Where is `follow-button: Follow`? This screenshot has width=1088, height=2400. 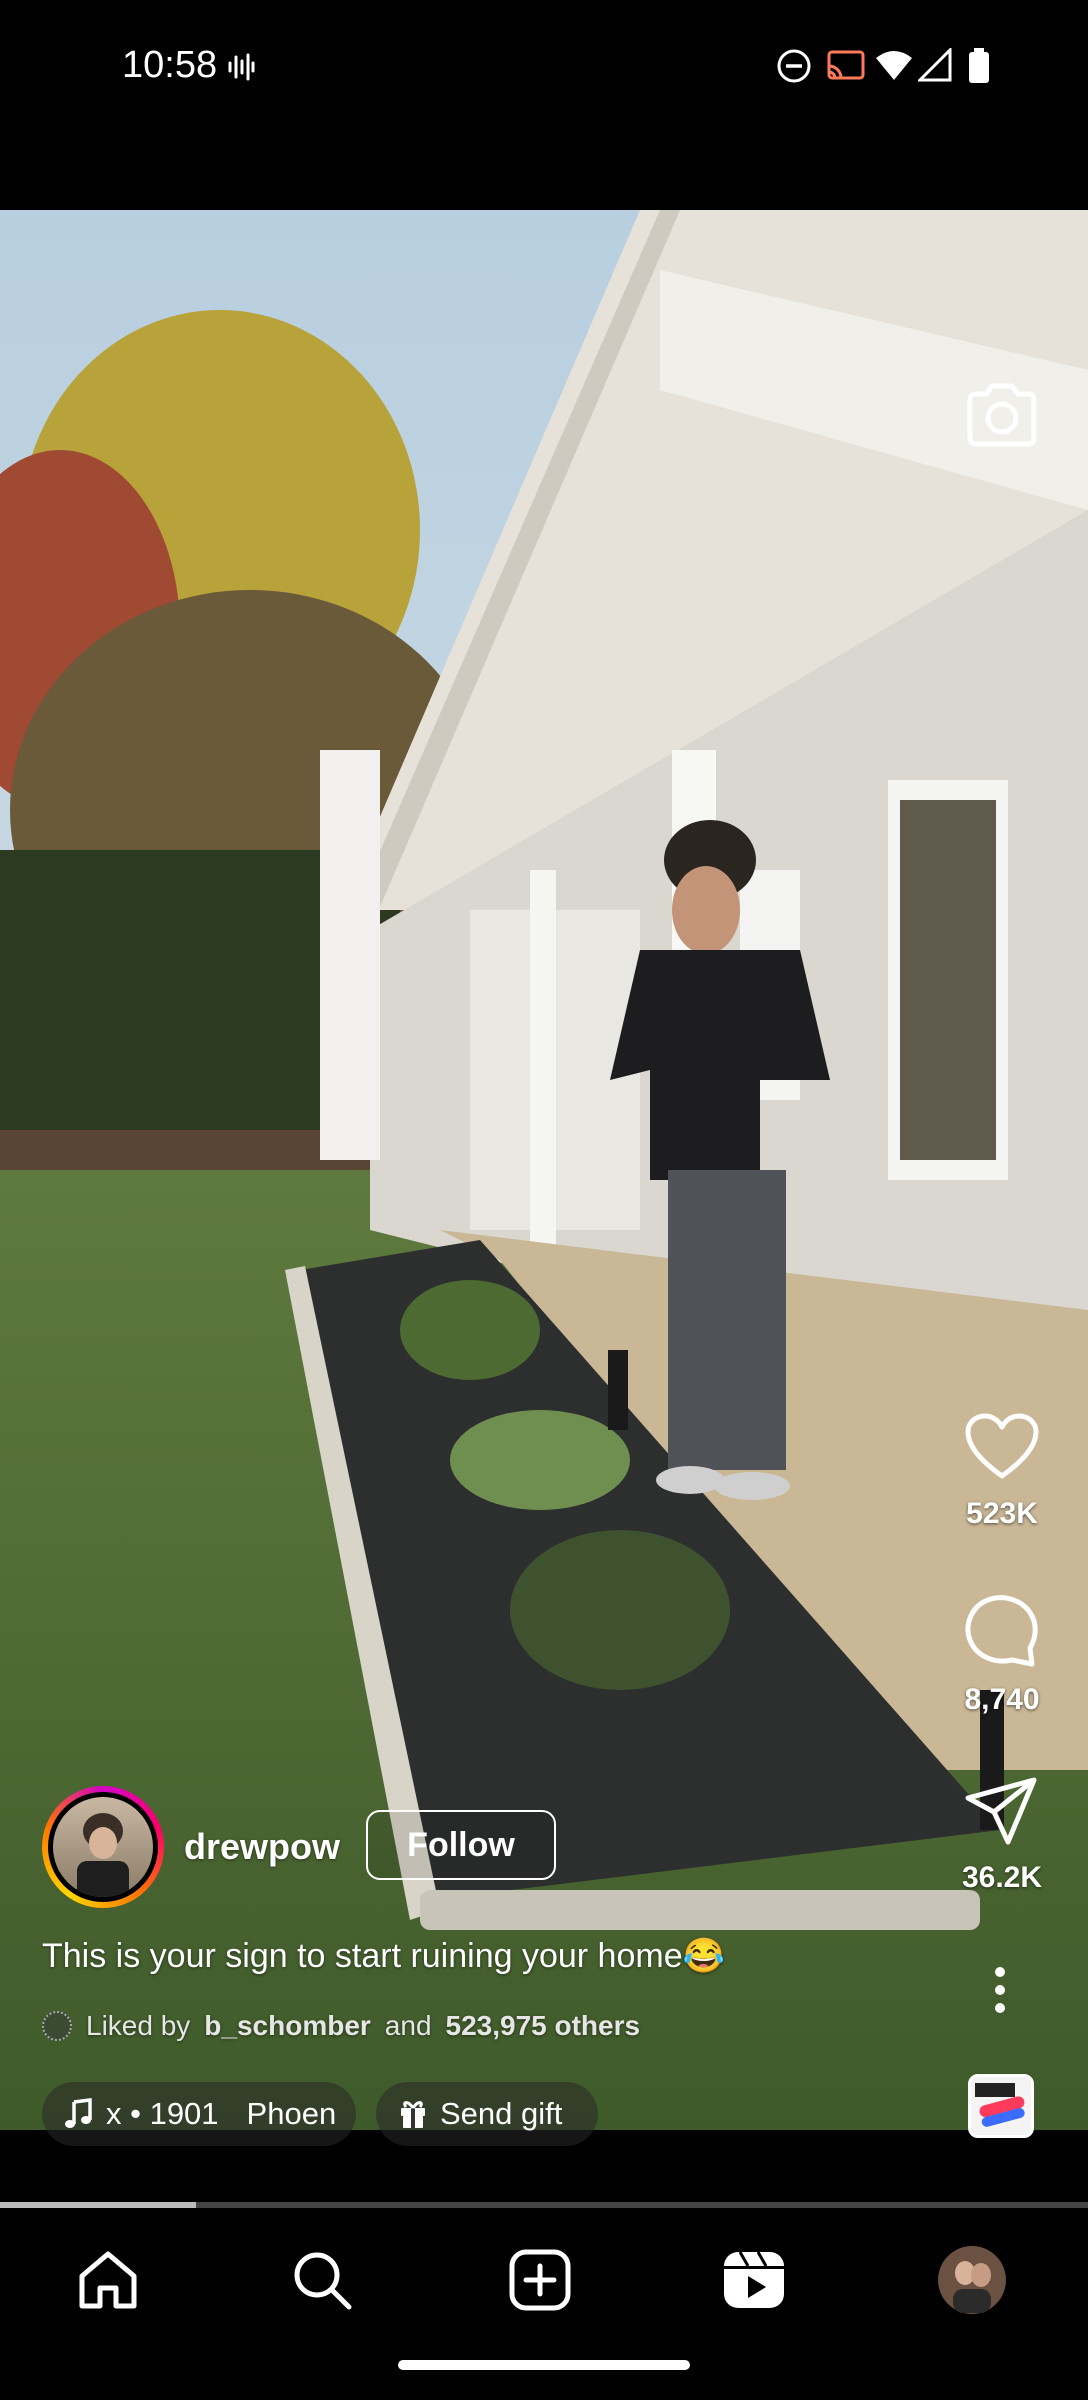
follow-button: Follow is located at coordinates (461, 1845).